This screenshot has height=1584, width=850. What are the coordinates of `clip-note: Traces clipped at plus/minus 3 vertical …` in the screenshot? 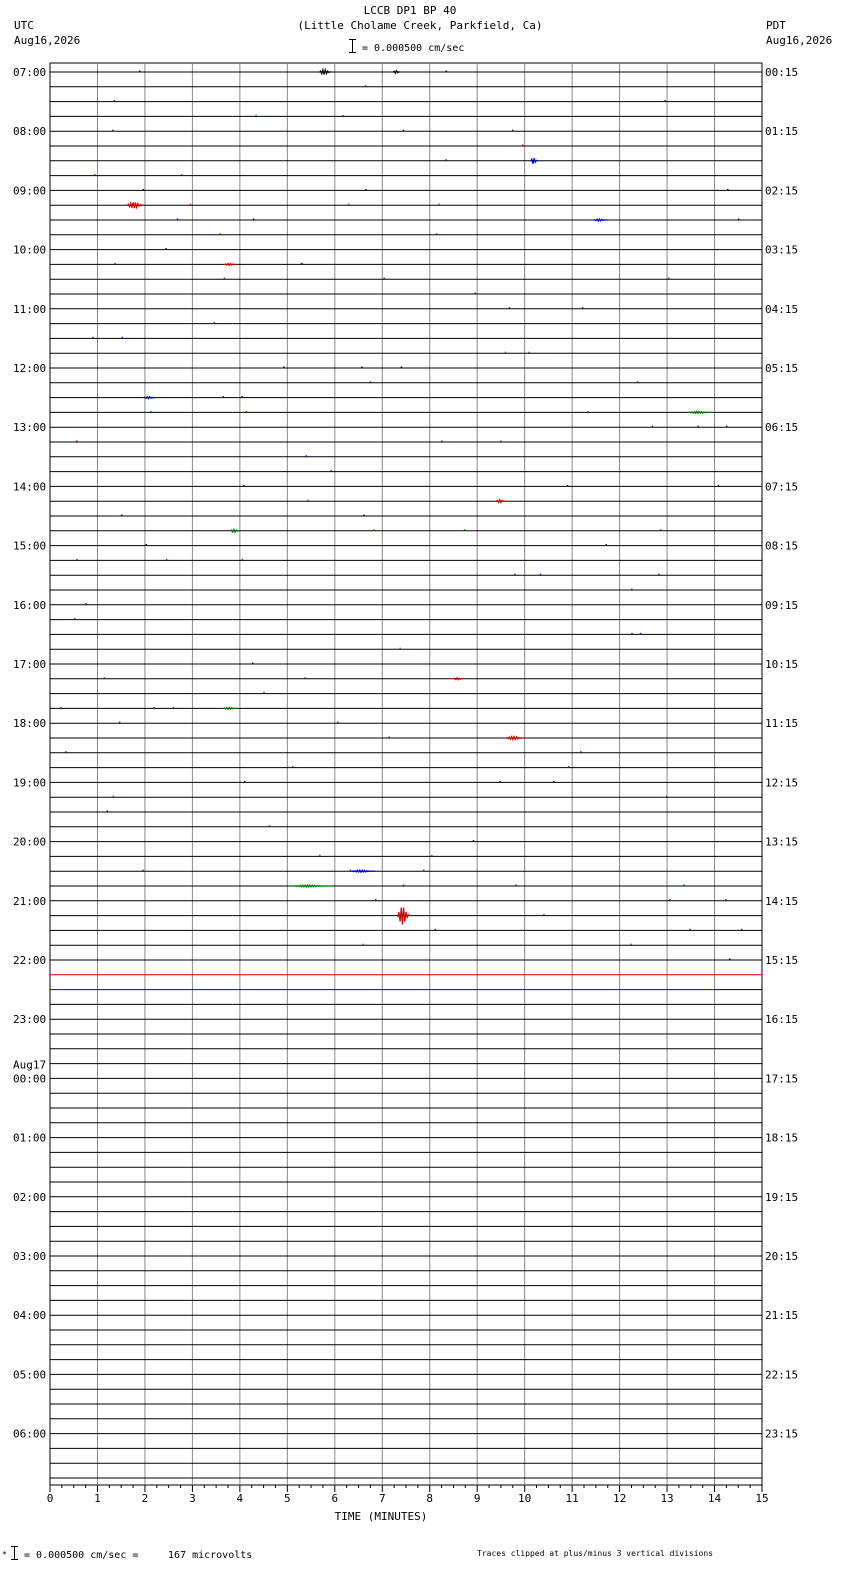 It's located at (595, 1553).